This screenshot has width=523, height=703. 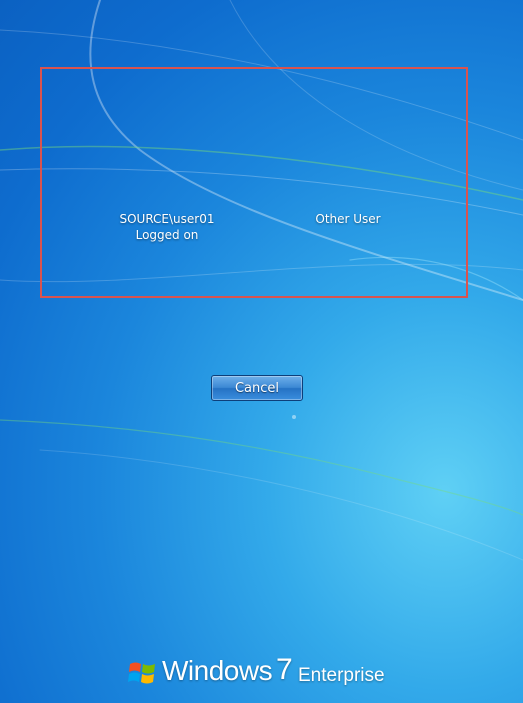 I want to click on user-name: SOURCE\user01, so click(x=167, y=219).